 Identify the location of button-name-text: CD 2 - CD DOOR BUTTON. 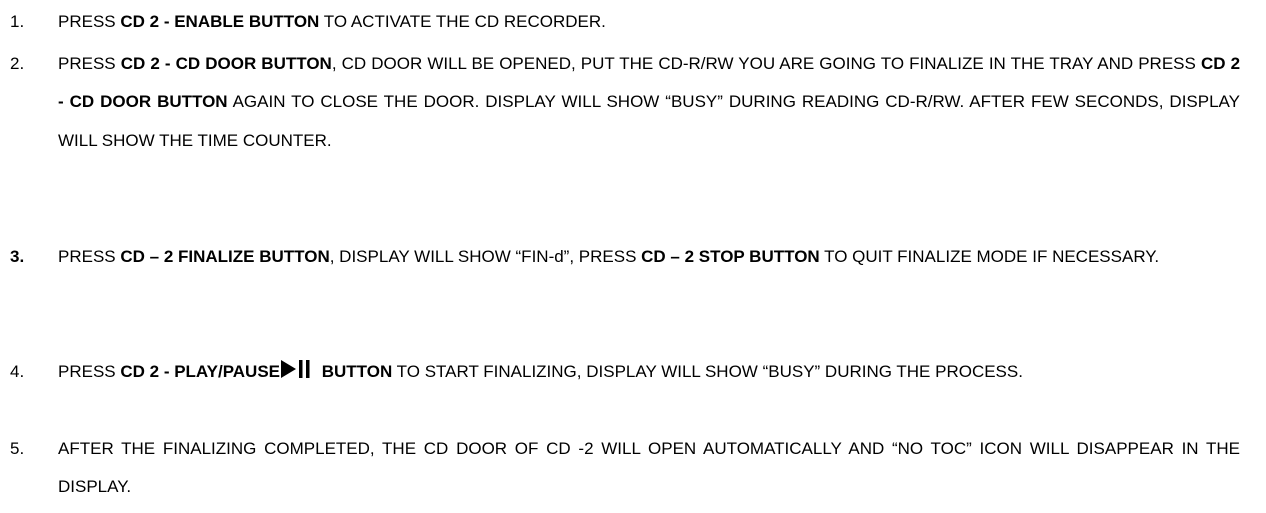
(226, 63).